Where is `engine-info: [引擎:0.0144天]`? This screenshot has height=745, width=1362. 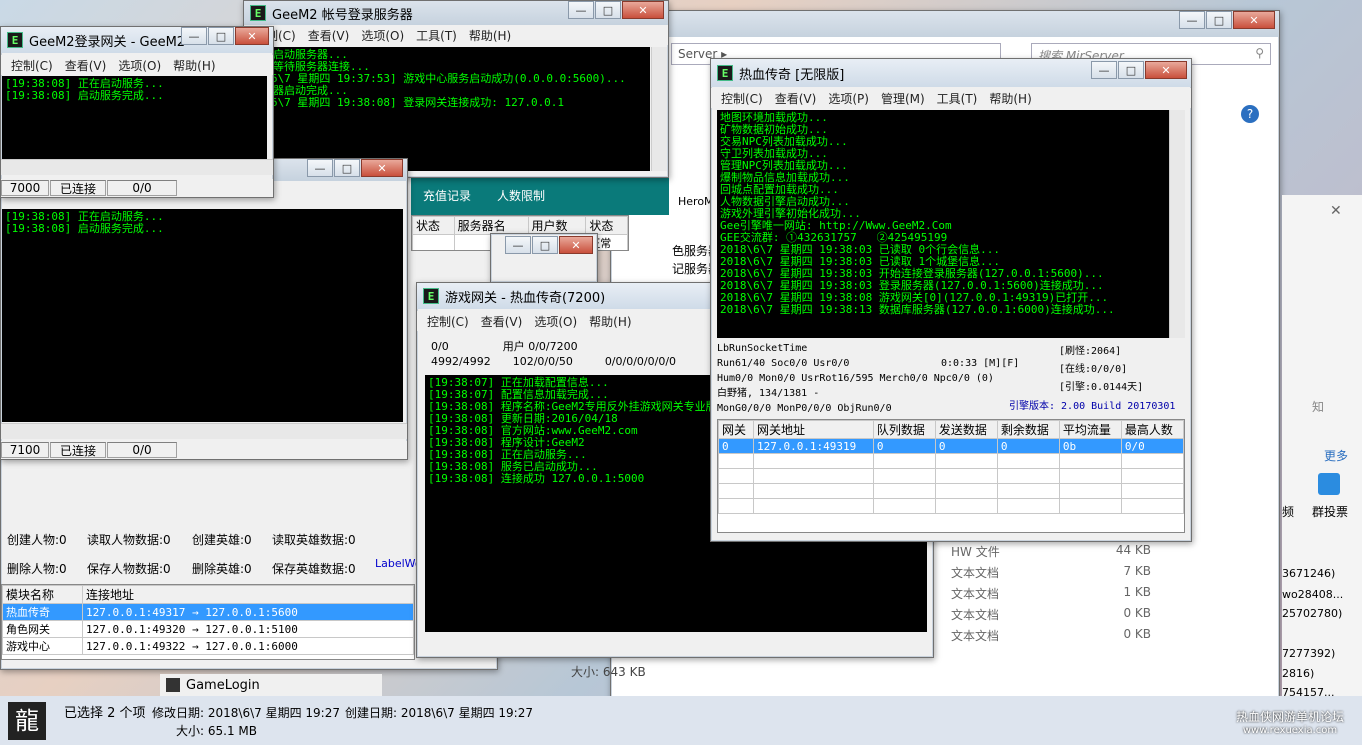
engine-info: [引擎:0.0144天] is located at coordinates (1101, 387).